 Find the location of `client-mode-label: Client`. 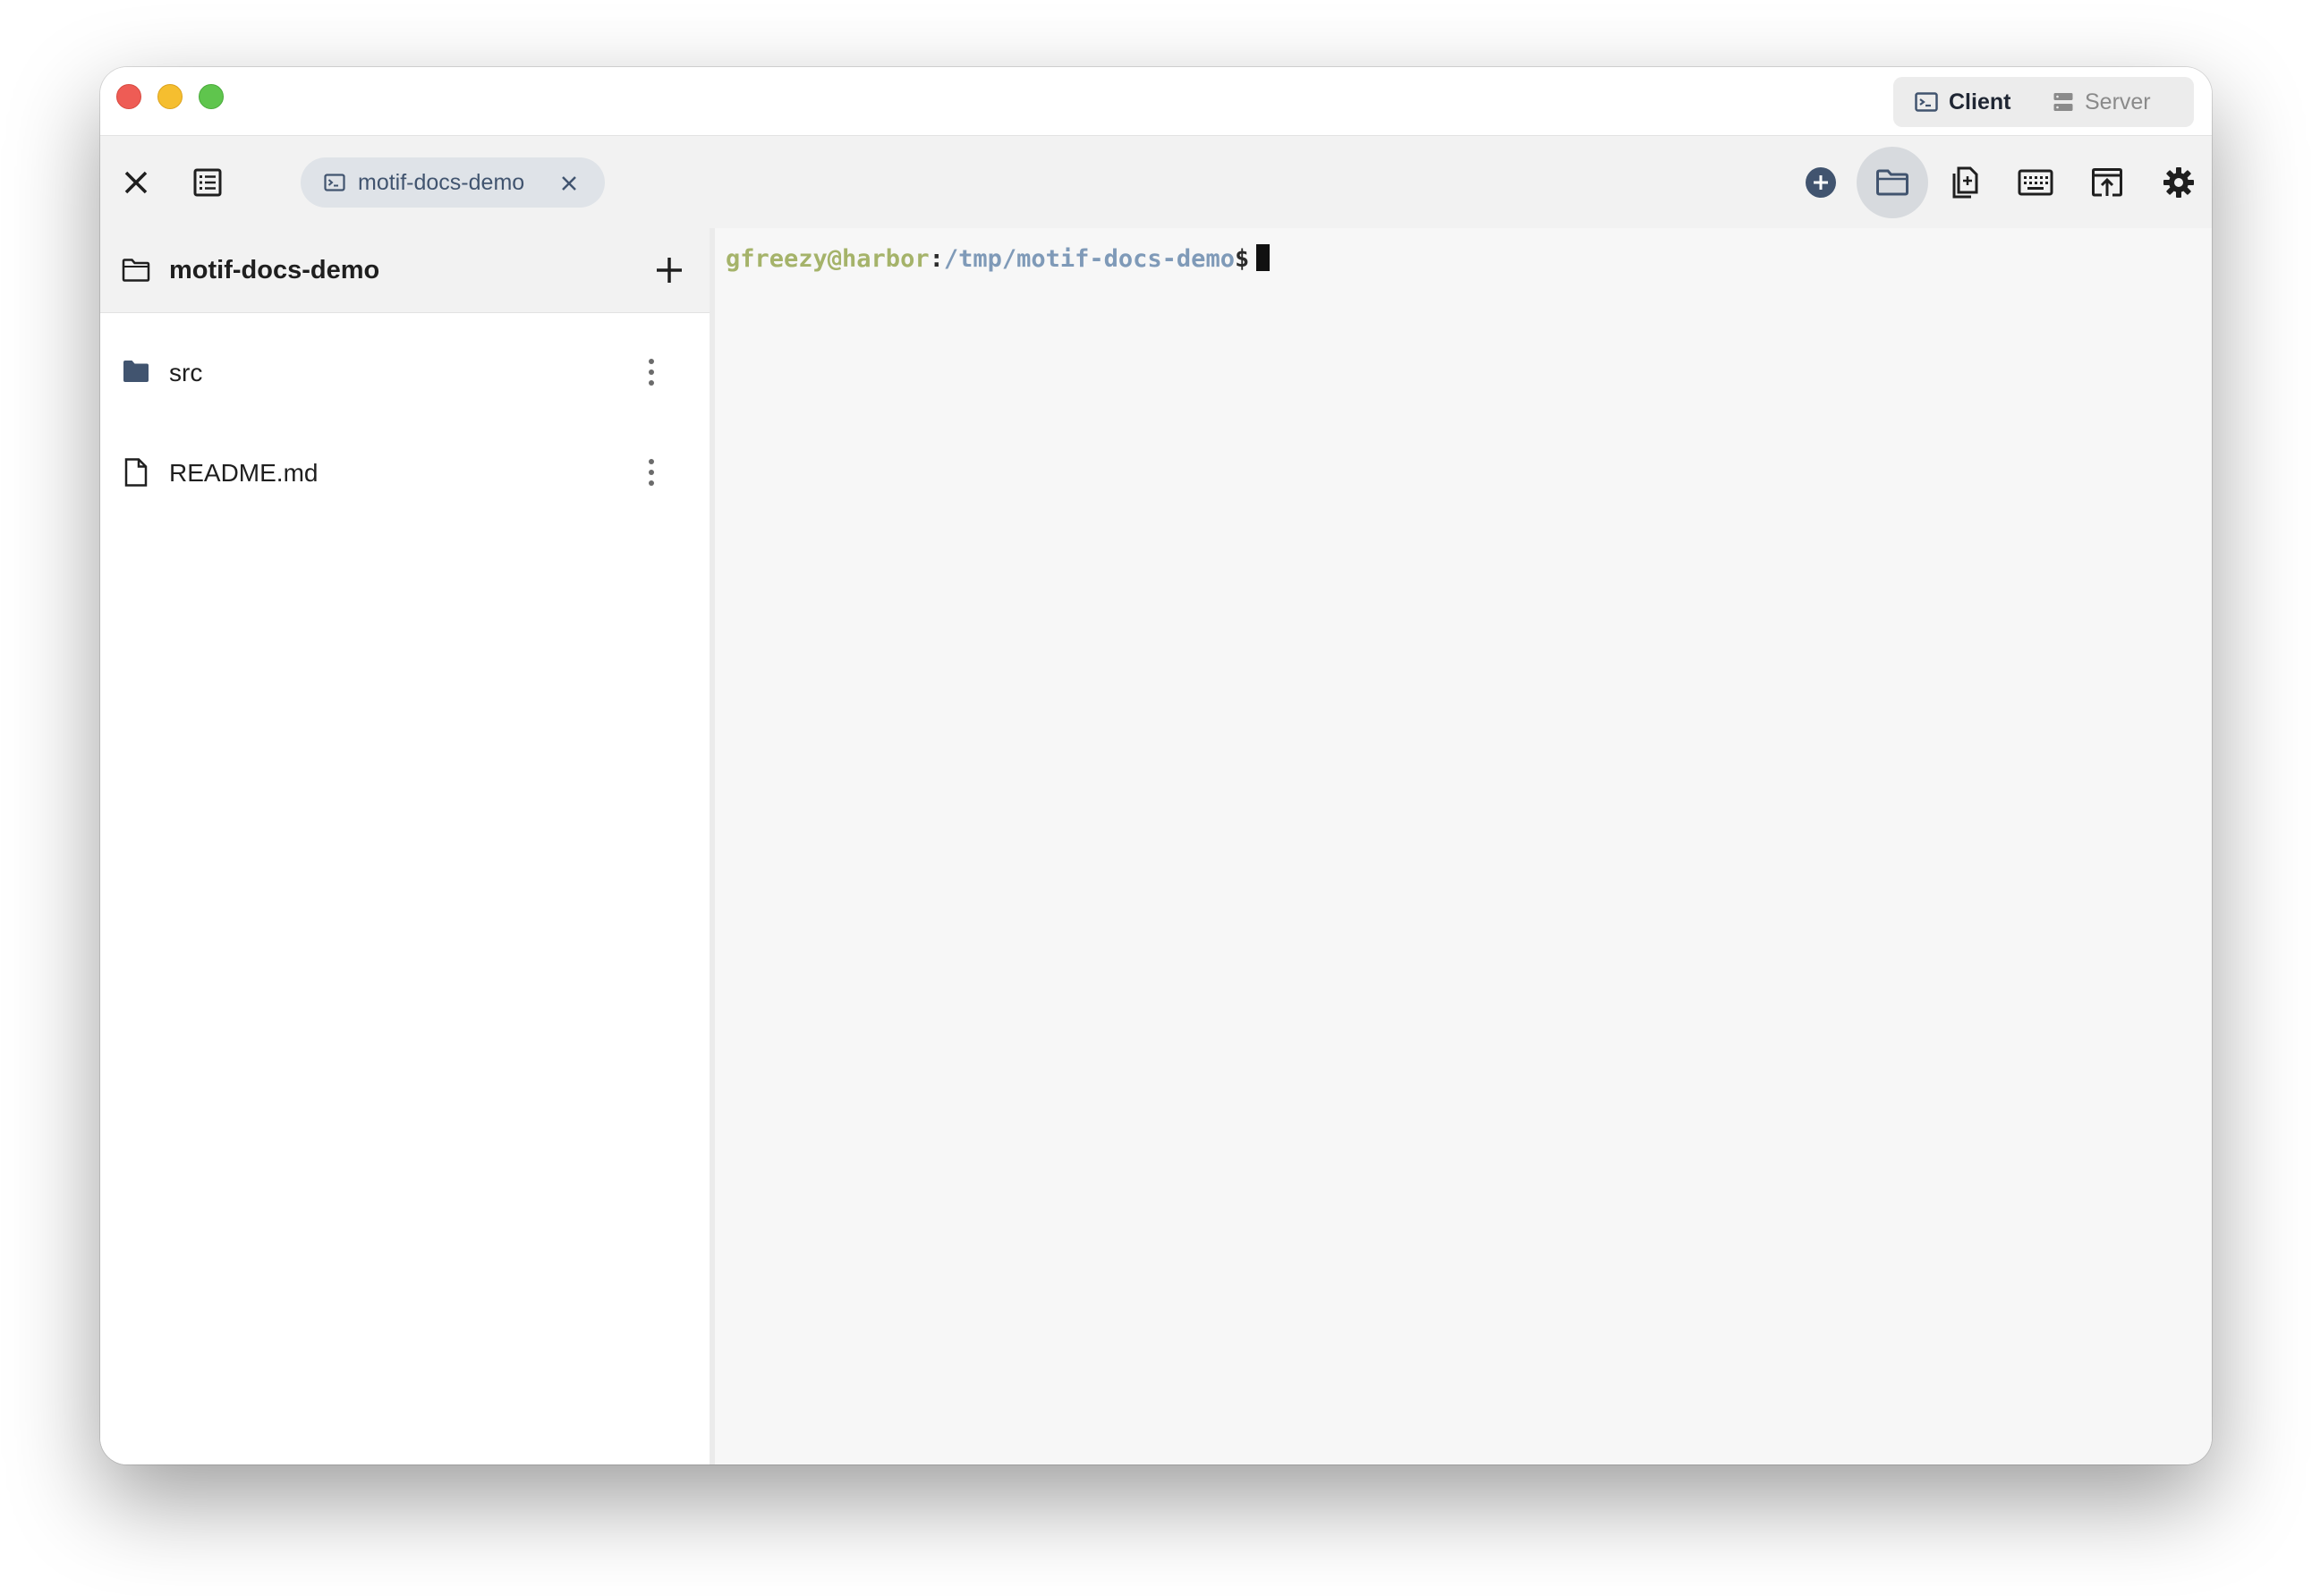

client-mode-label: Client is located at coordinates (1980, 102).